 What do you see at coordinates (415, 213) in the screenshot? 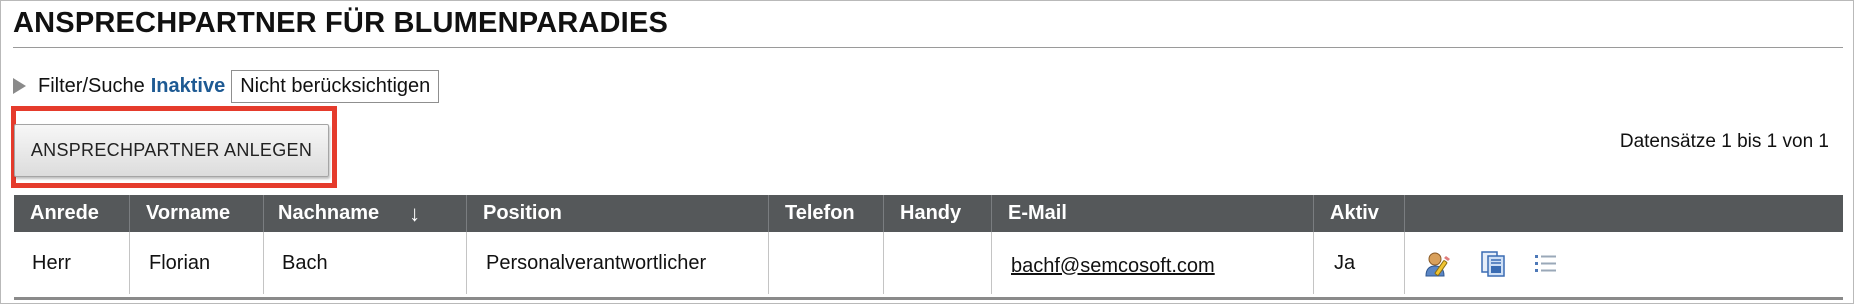
I see `sort-descending-icon: ↓` at bounding box center [415, 213].